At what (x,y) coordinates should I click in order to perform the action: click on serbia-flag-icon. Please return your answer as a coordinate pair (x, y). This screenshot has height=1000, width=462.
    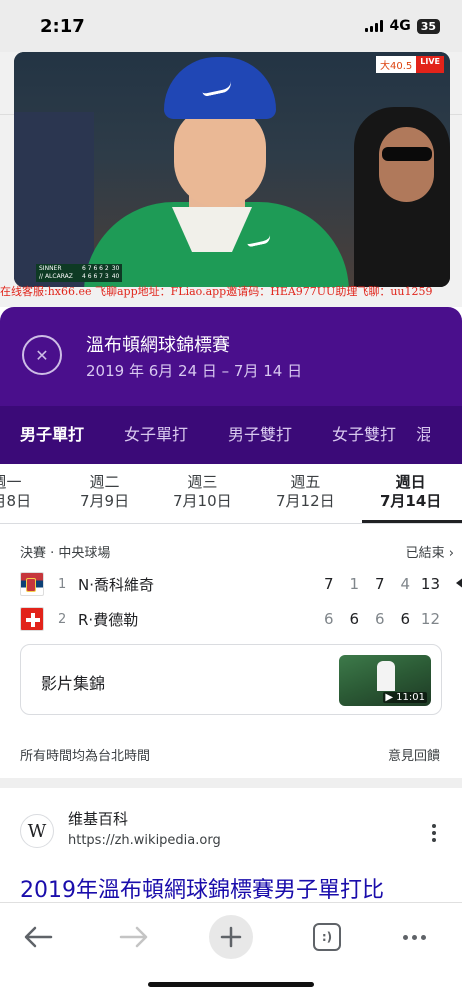
    Looking at the image, I should click on (32, 584).